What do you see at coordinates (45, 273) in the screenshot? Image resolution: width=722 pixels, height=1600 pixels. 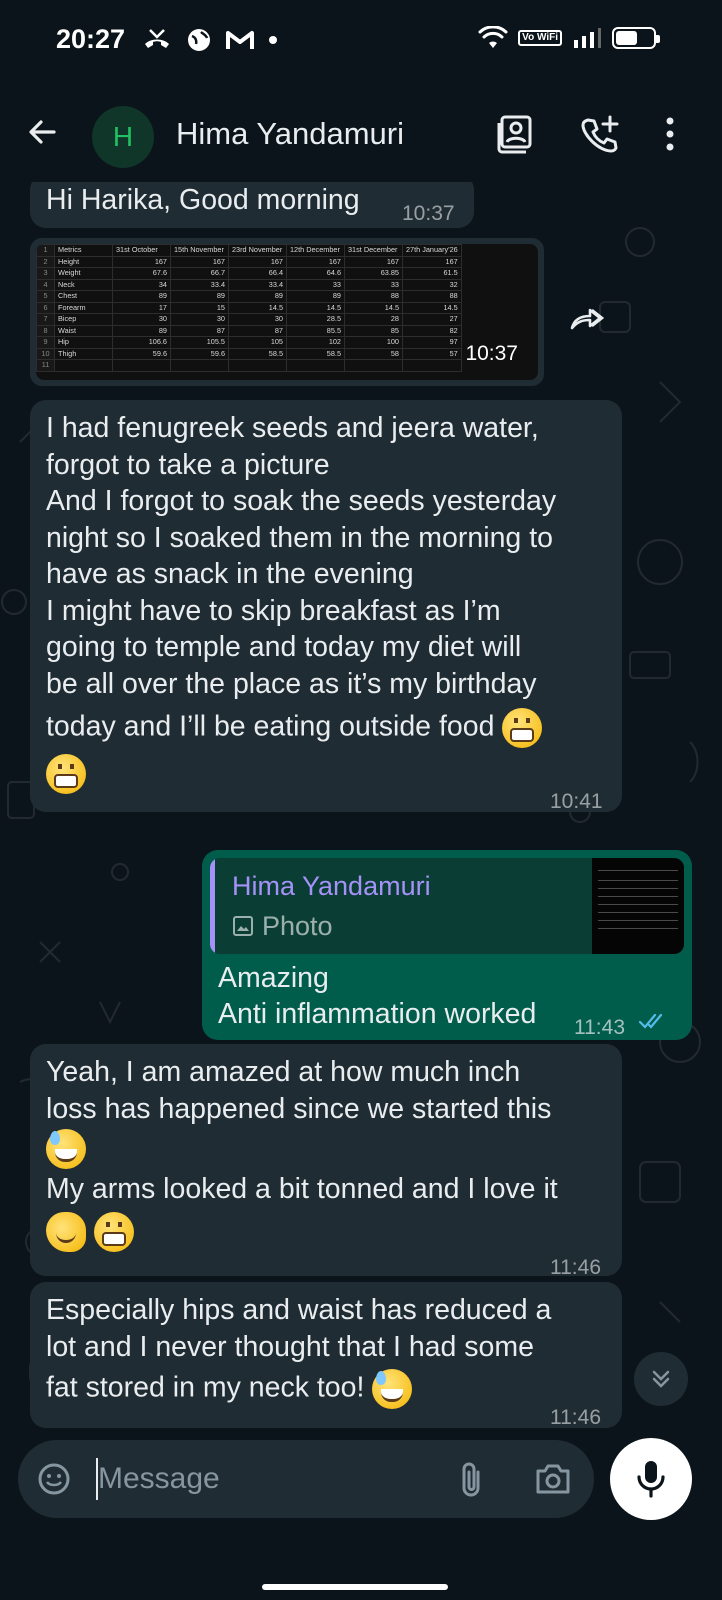 I see `sheet-row-number: 3` at bounding box center [45, 273].